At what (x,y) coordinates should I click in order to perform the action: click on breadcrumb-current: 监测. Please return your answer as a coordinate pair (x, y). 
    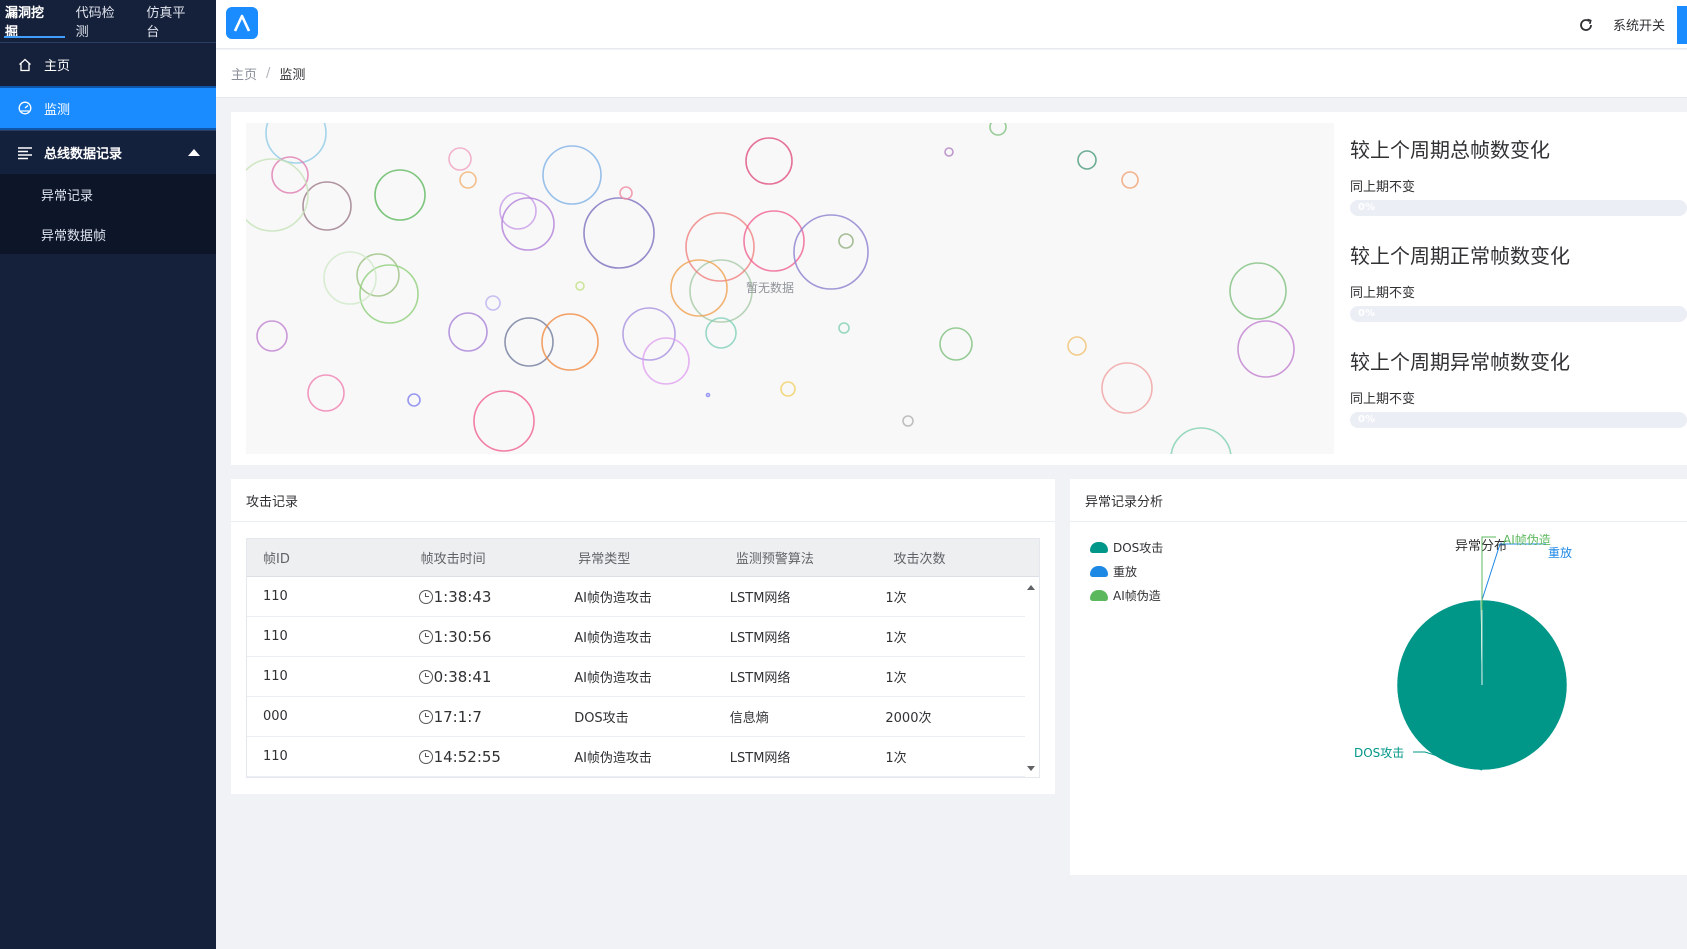
    Looking at the image, I should click on (292, 75).